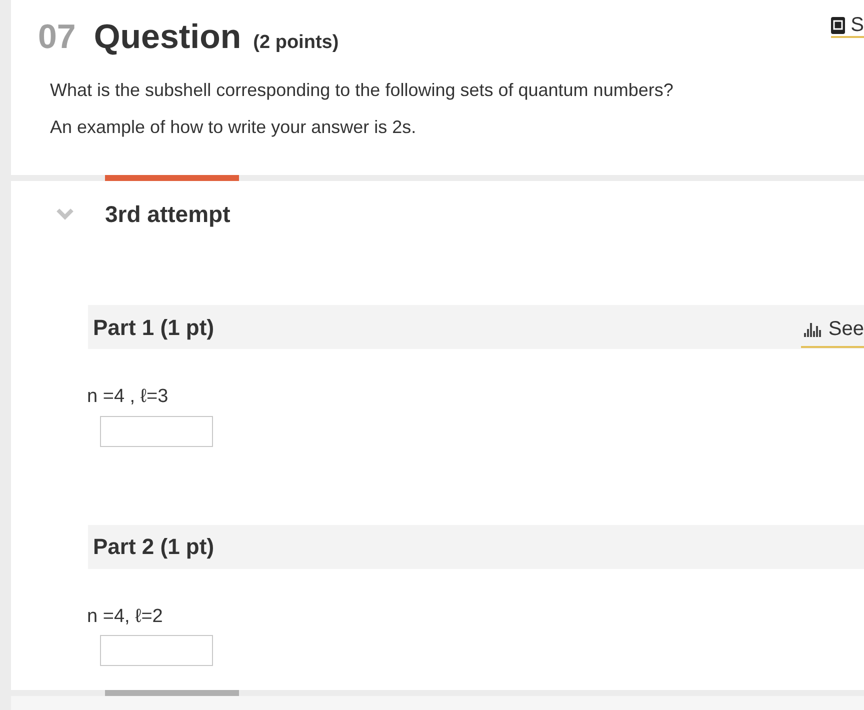 This screenshot has height=710, width=864. Describe the element at coordinates (813, 329) in the screenshot. I see `chart-icon` at that location.